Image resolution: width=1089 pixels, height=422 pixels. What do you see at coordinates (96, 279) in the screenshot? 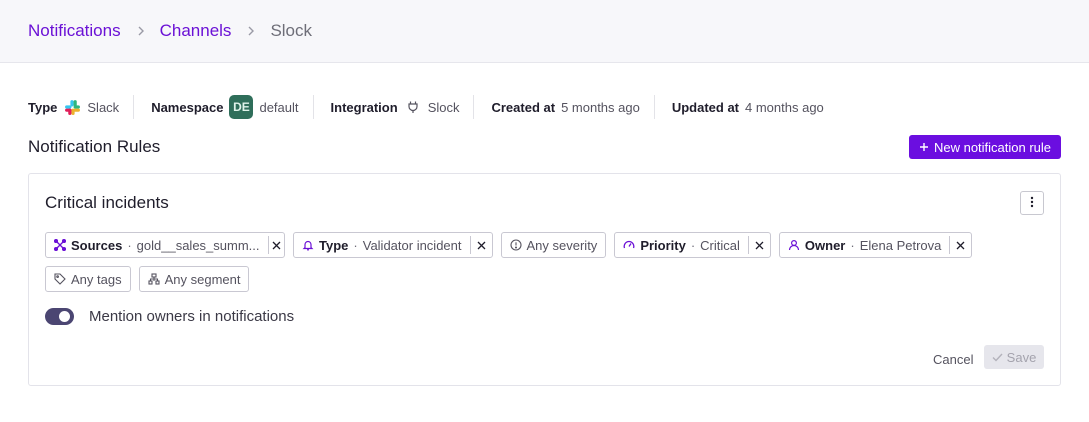
I see `filter-value: Any tags` at bounding box center [96, 279].